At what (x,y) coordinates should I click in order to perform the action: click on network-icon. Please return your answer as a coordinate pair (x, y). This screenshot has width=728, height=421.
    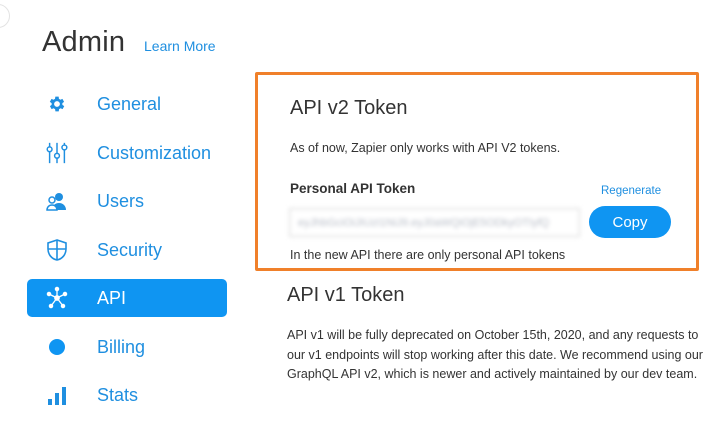
    Looking at the image, I should click on (57, 298).